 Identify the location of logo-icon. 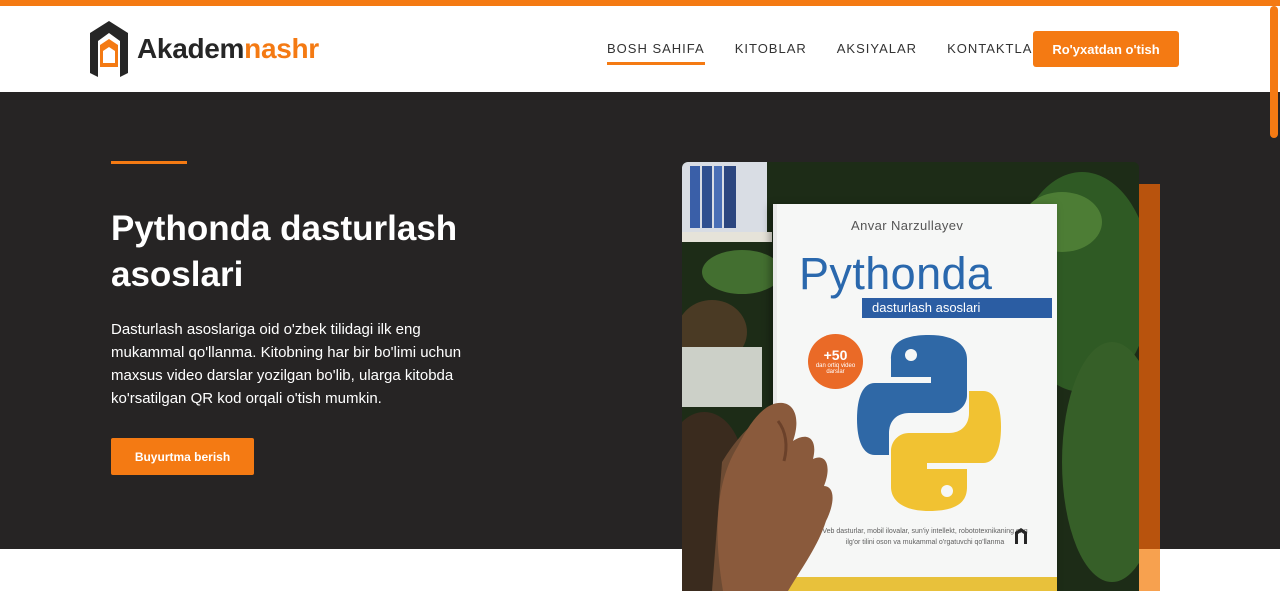
(109, 49).